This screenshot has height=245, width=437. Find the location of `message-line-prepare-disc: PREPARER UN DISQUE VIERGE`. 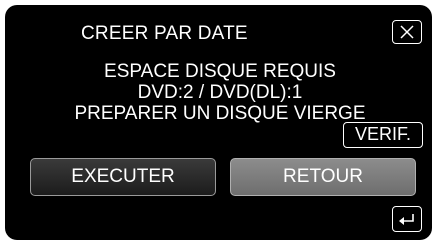

message-line-prepare-disc: PREPARER UN DISQUE VIERGE is located at coordinates (220, 113).